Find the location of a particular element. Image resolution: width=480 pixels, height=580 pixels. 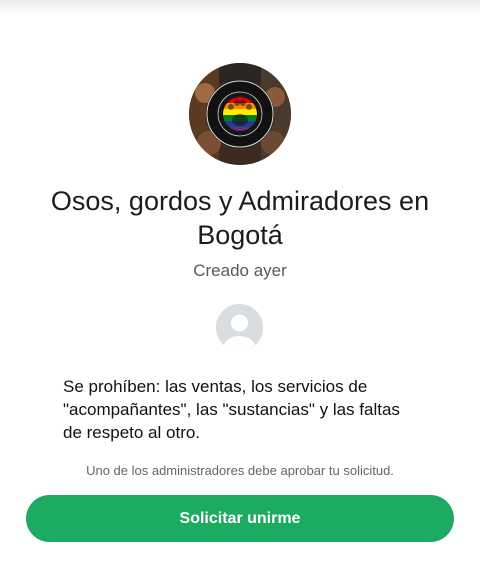

default-person-avatar-icon is located at coordinates (239, 327).